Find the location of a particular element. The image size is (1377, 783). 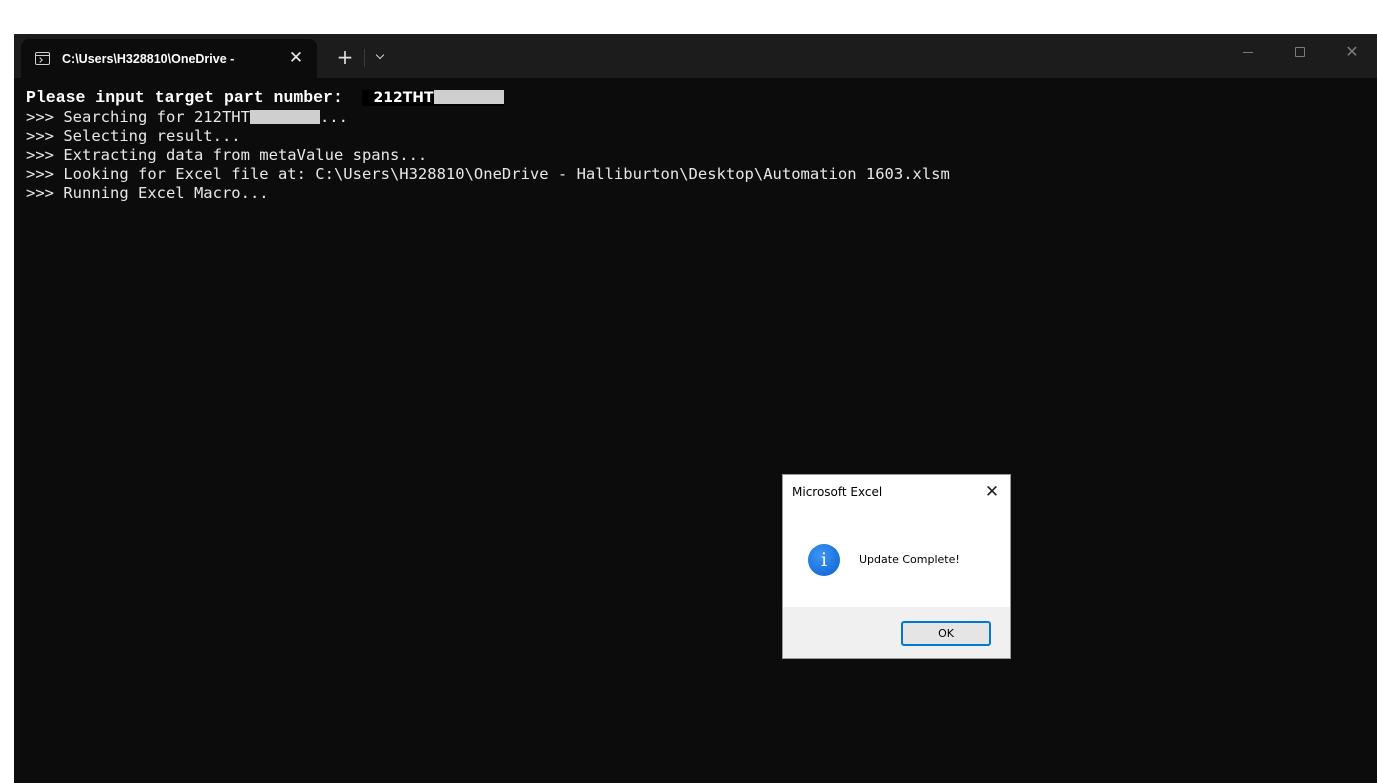

maximize-button is located at coordinates (1300, 52).